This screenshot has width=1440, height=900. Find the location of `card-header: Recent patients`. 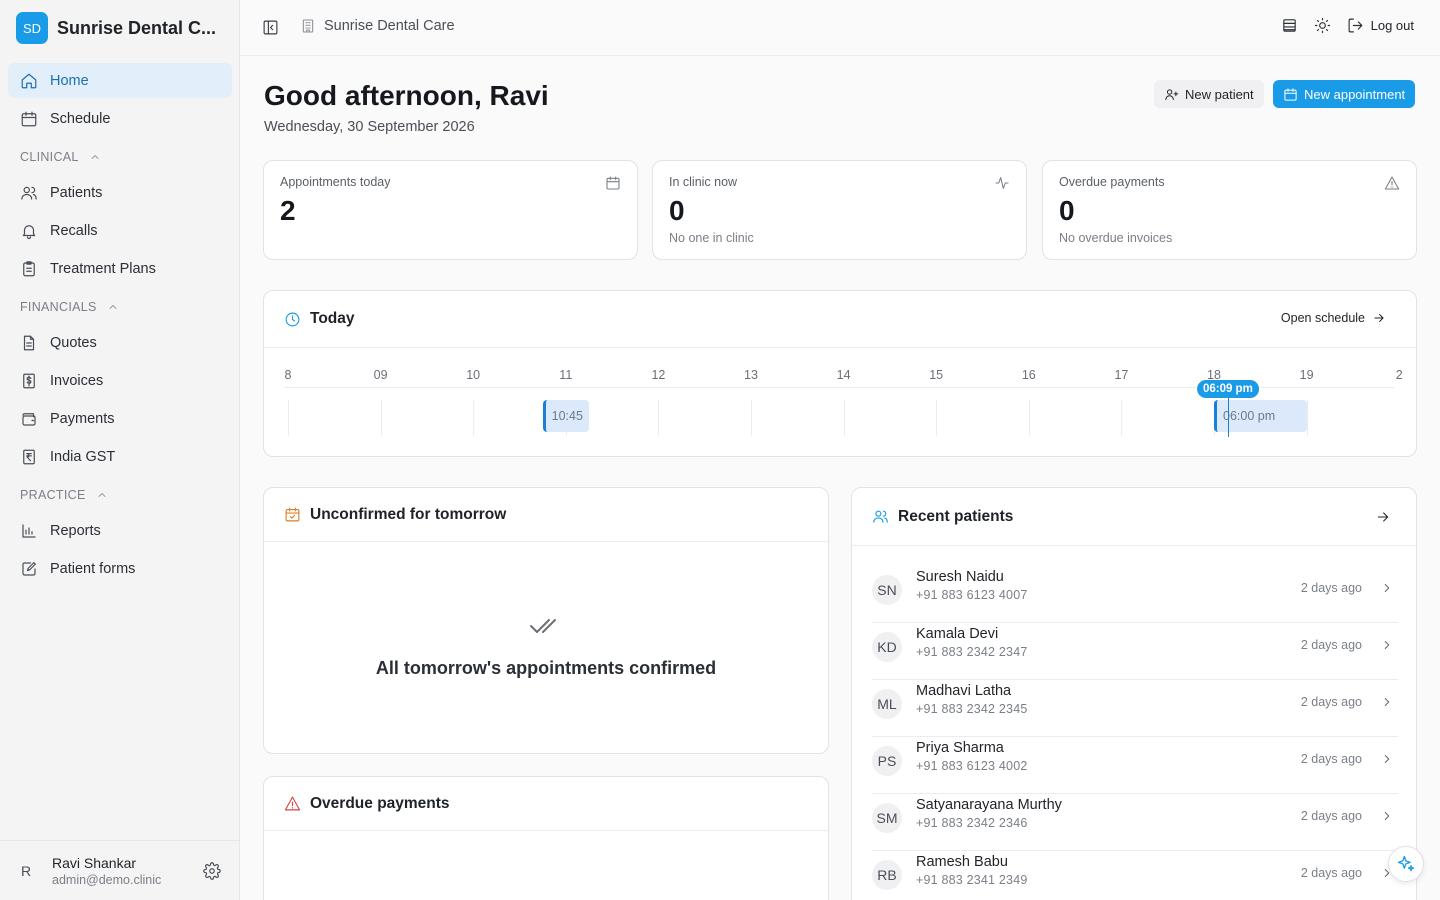

card-header: Recent patients is located at coordinates (1134, 517).